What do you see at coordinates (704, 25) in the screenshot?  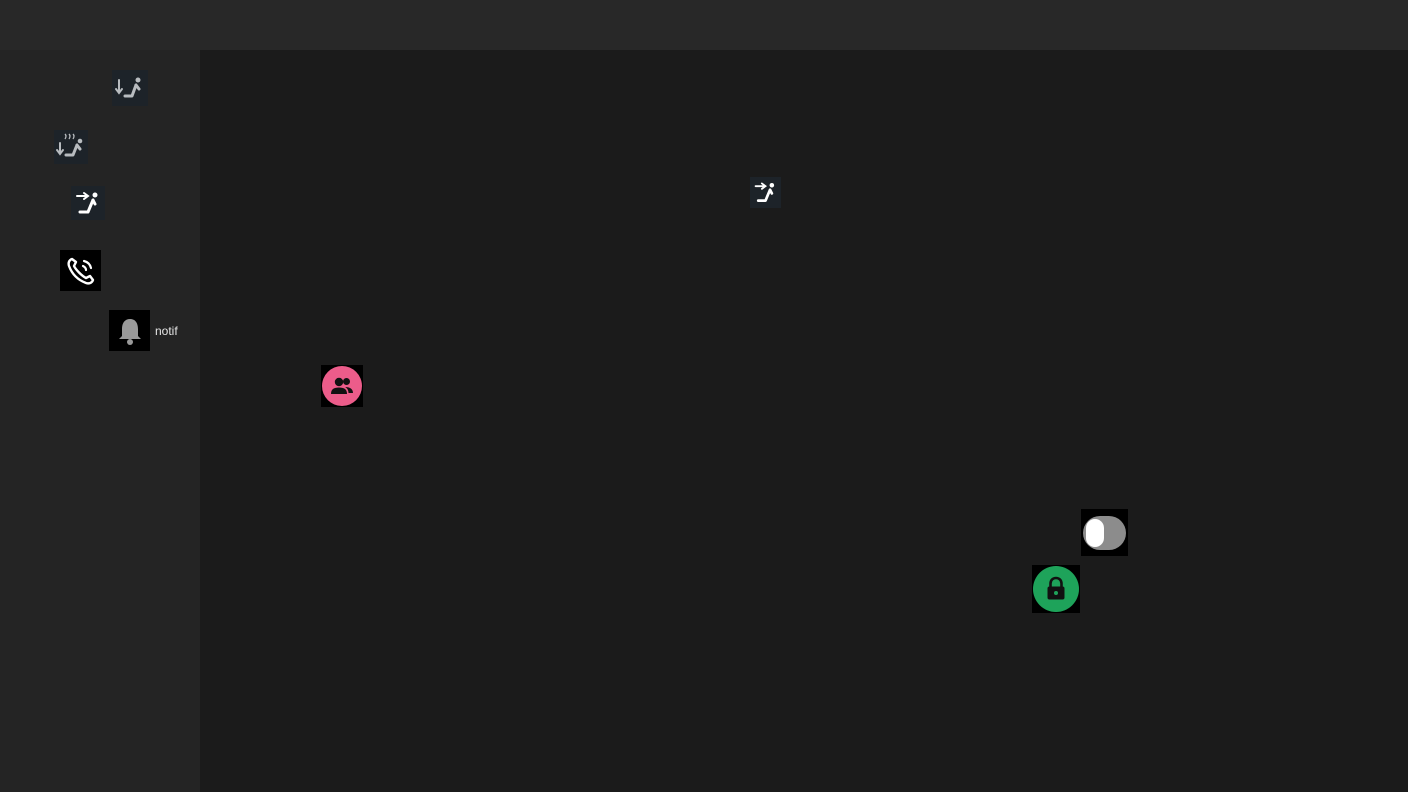 I see `top-bar` at bounding box center [704, 25].